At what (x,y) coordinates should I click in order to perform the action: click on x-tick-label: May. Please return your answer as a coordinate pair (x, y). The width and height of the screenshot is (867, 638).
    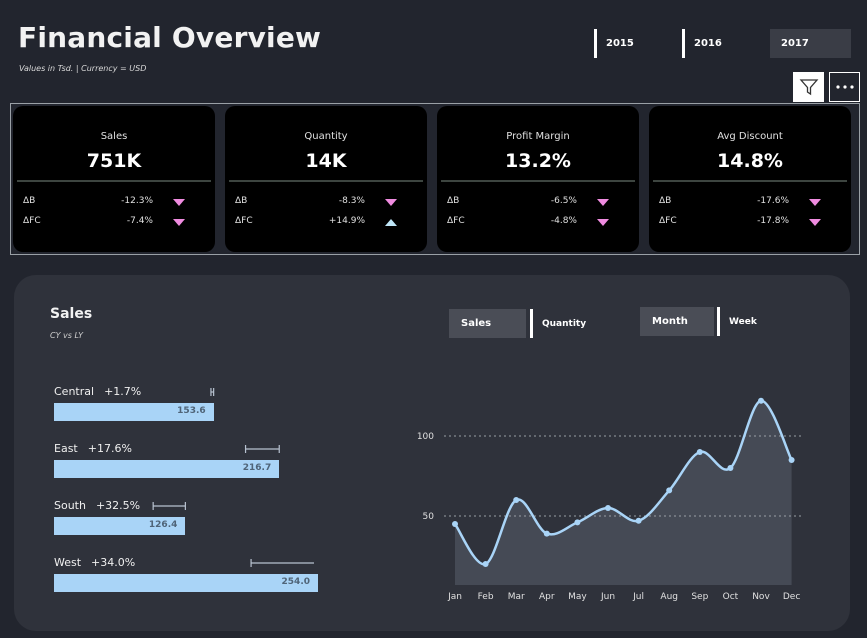
    Looking at the image, I should click on (577, 597).